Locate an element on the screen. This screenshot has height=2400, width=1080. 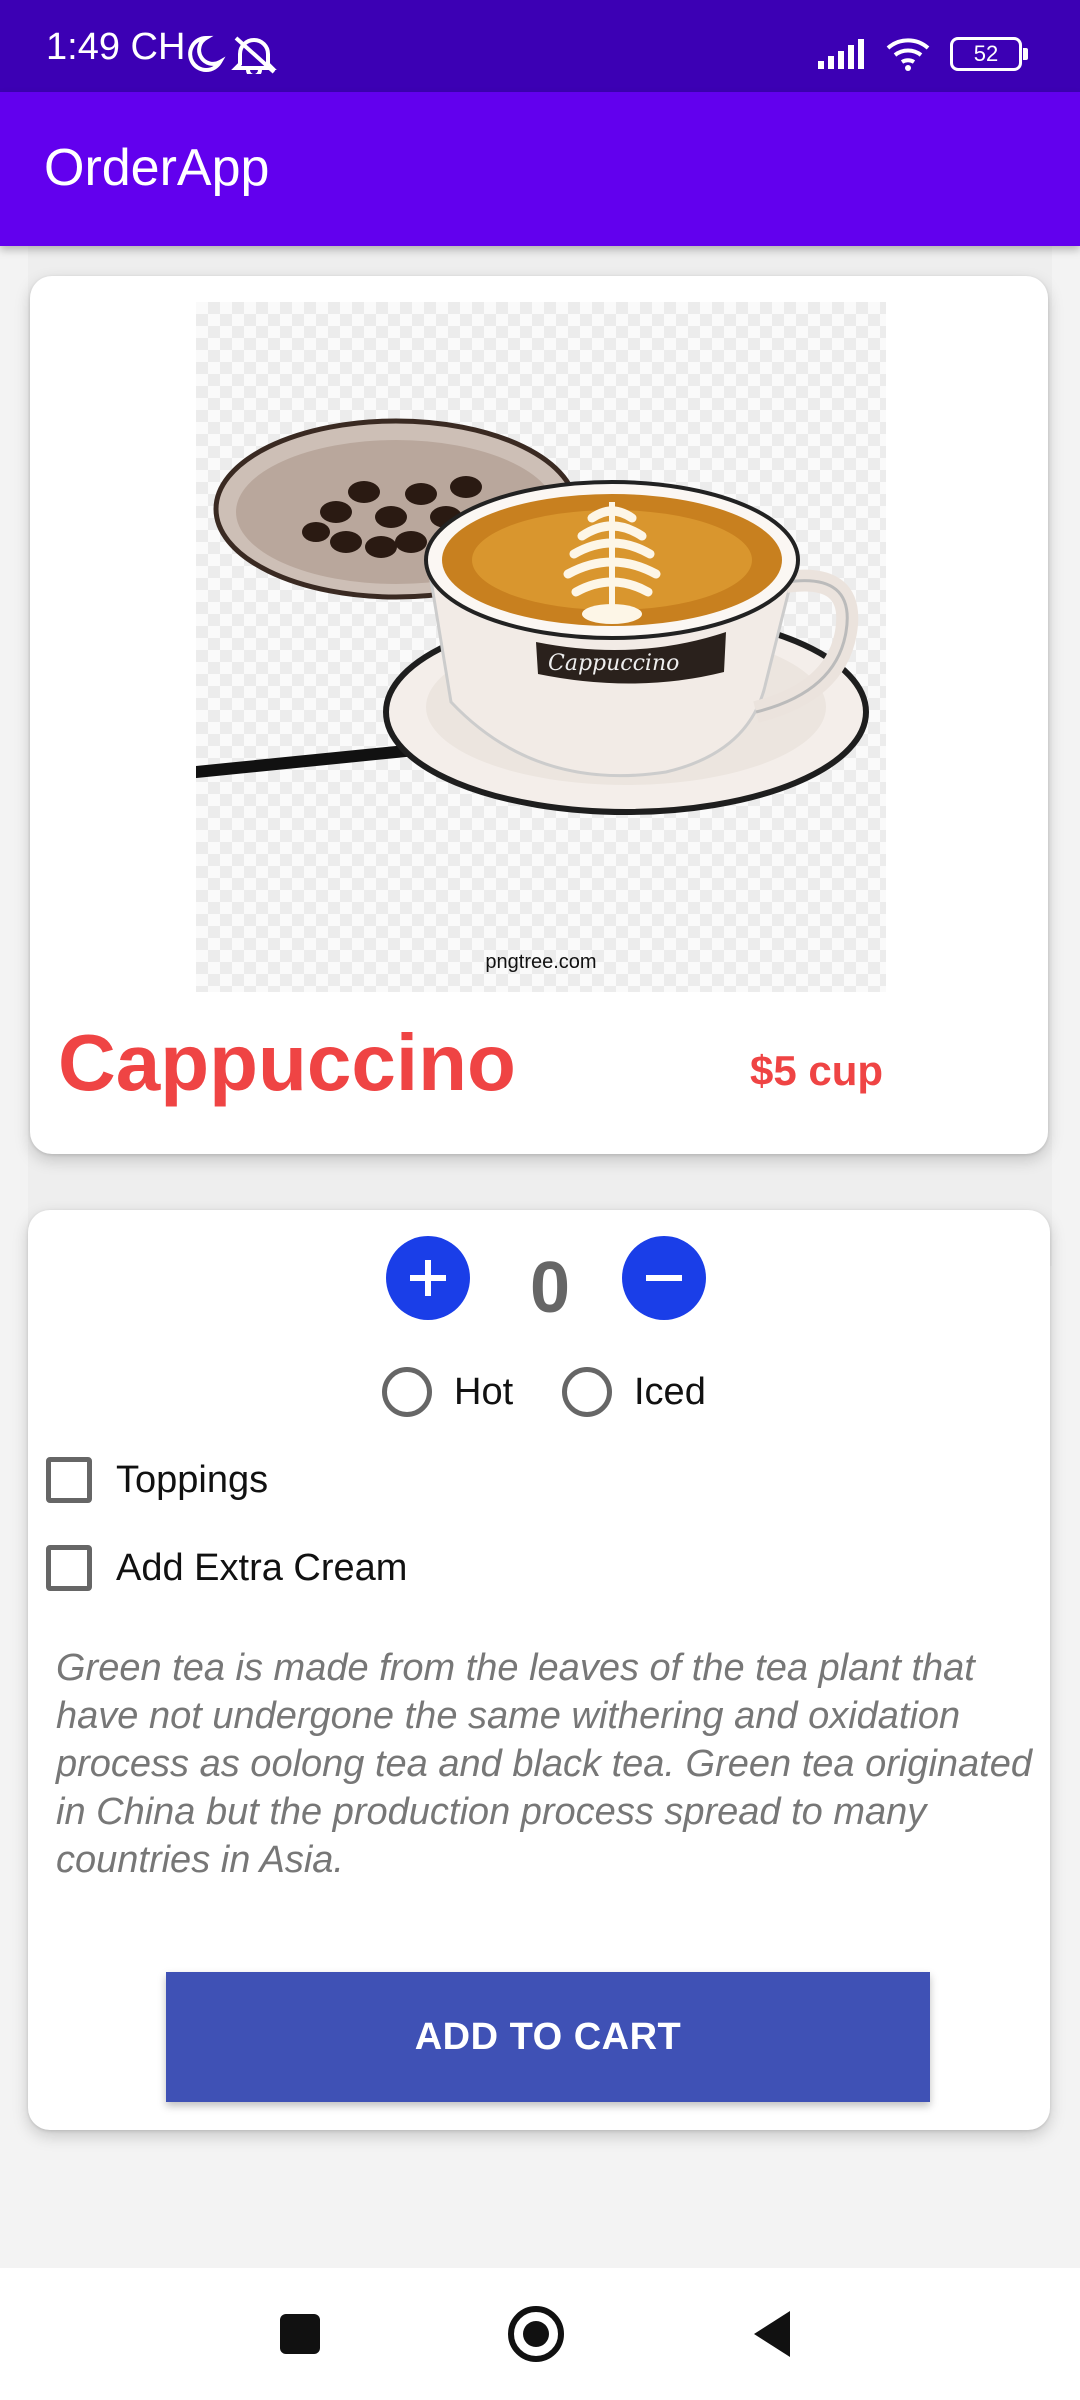
plus-icon is located at coordinates (428, 1278).